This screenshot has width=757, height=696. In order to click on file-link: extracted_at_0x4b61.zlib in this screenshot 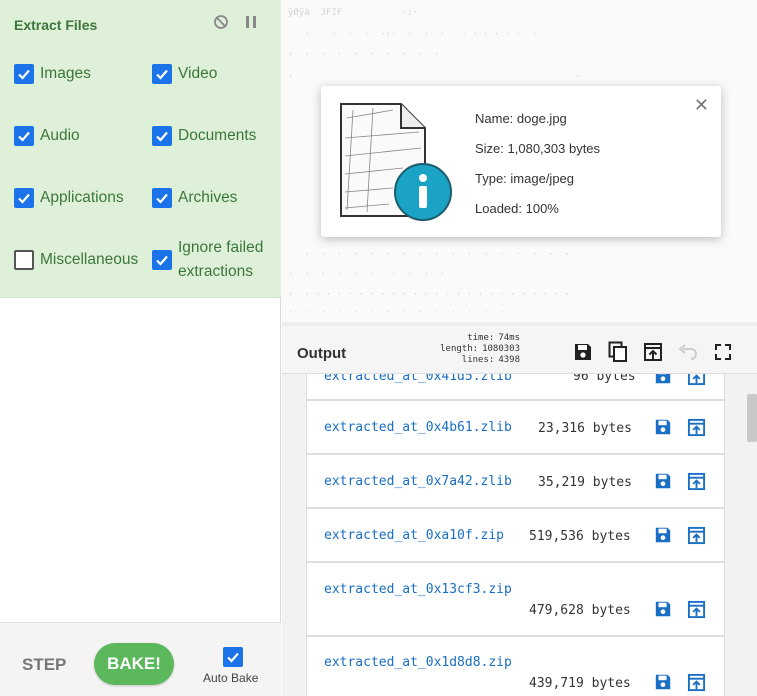, I will do `click(418, 427)`.